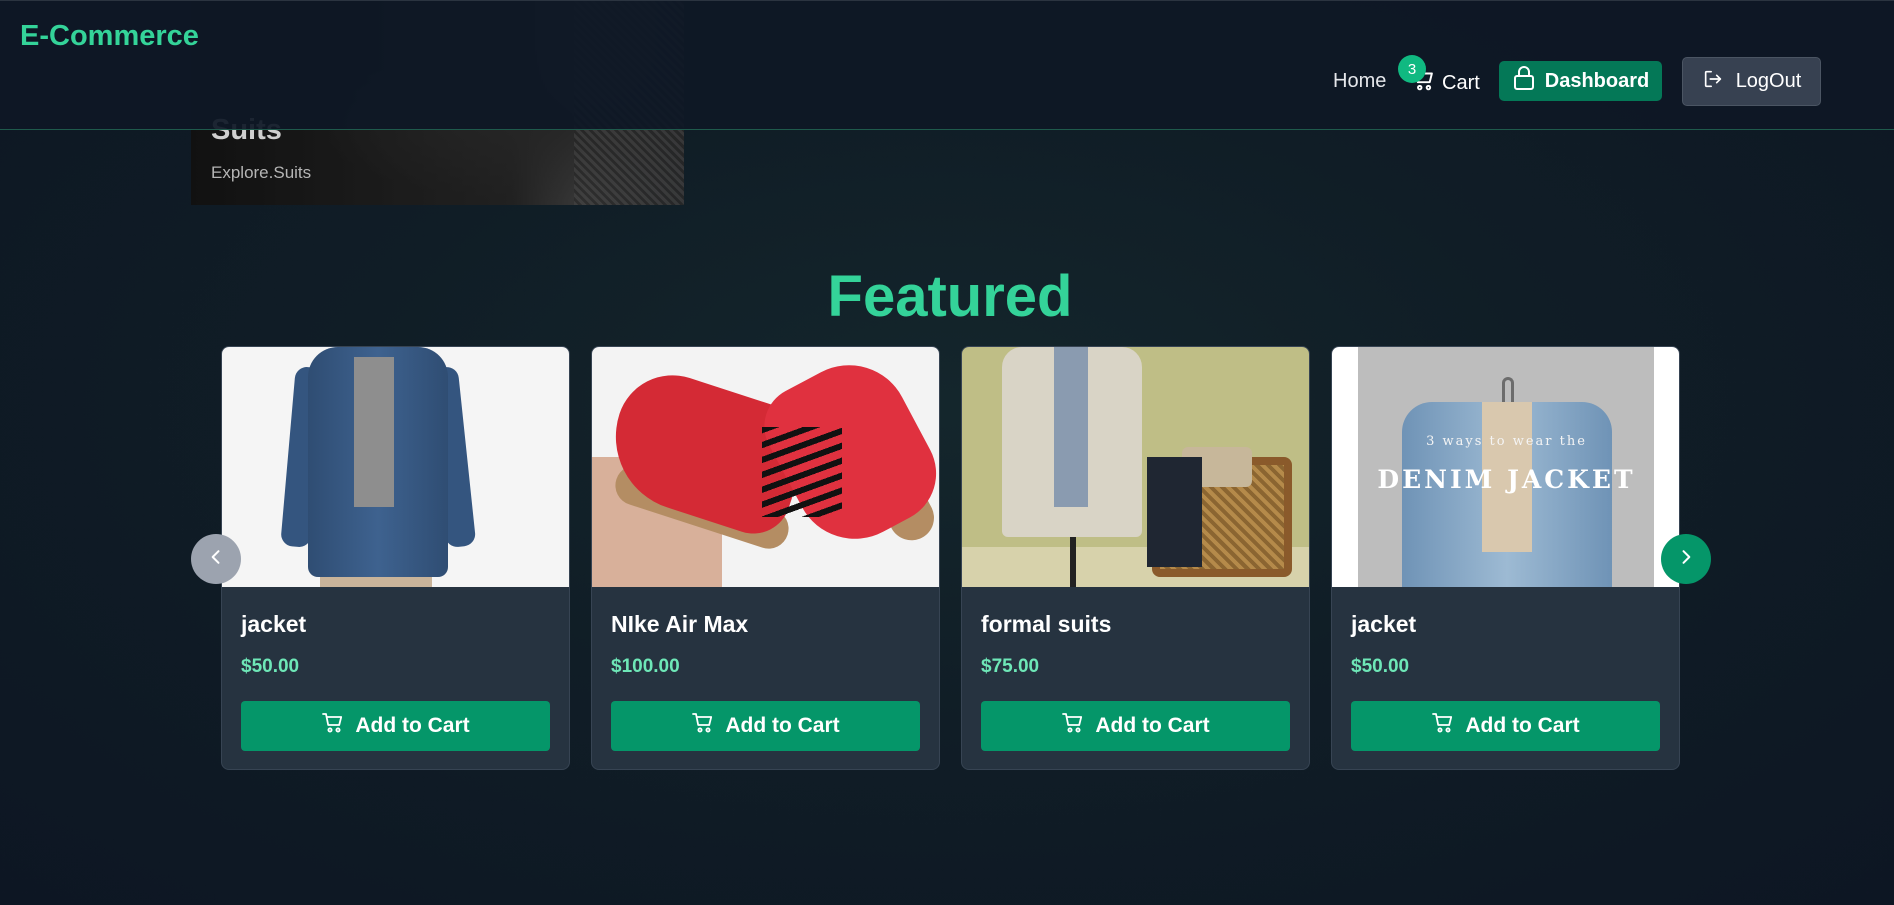  Describe the element at coordinates (950, 296) in the screenshot. I see `featured-heading: Featured` at that location.